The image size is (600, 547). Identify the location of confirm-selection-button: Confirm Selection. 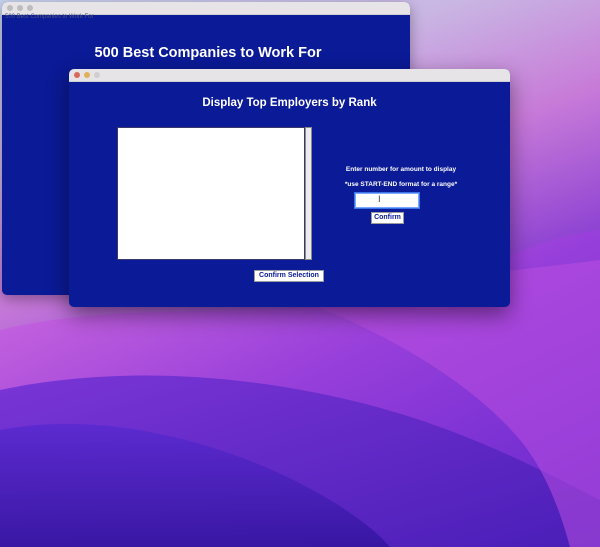
(289, 276).